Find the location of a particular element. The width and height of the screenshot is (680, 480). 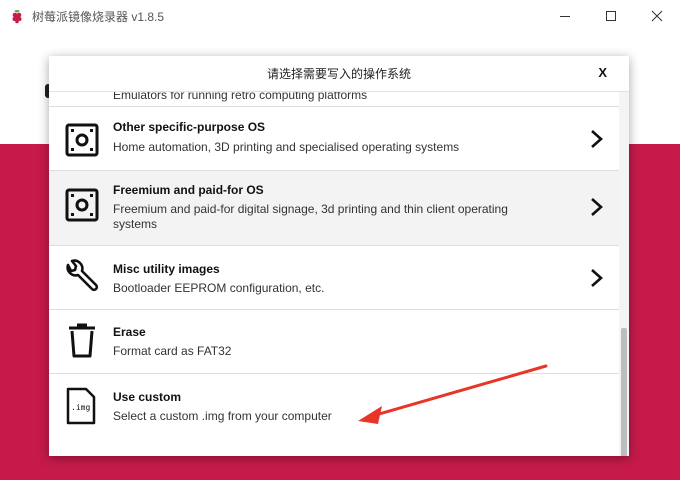

list-item-erase: Erase Format card as FAT32 is located at coordinates (334, 342).